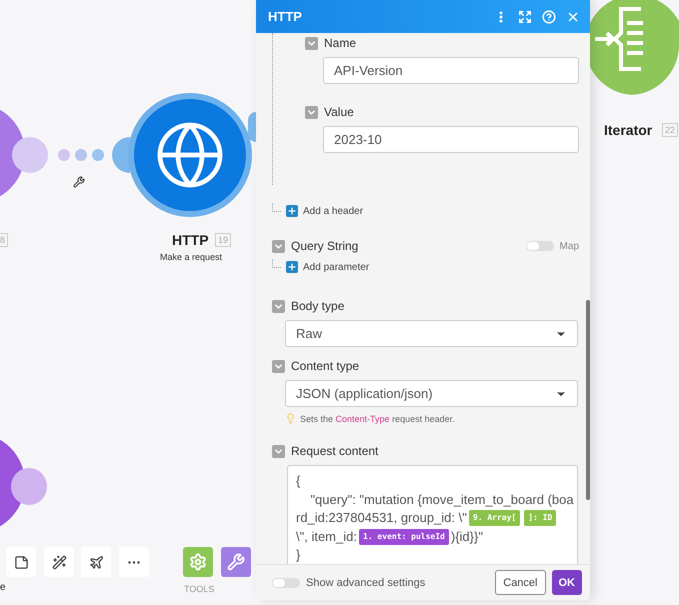 This screenshot has height=605, width=679. I want to click on cancel-button: Cancel, so click(520, 582).